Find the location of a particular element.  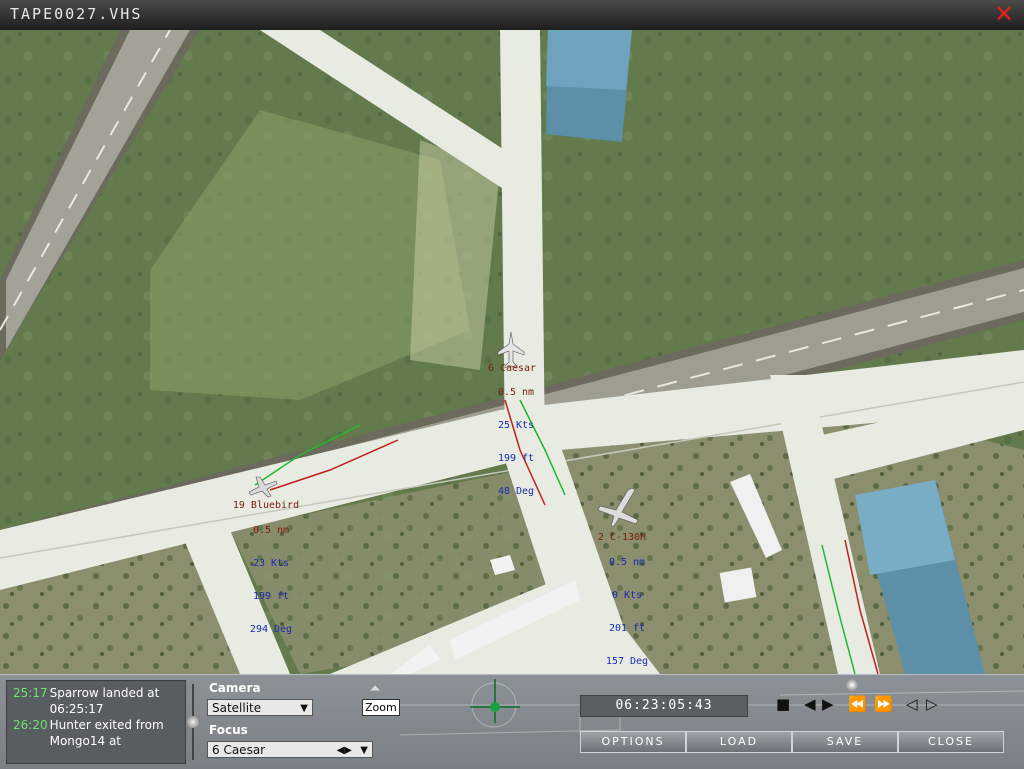

focus-value: 6 Caesar is located at coordinates (239, 750).